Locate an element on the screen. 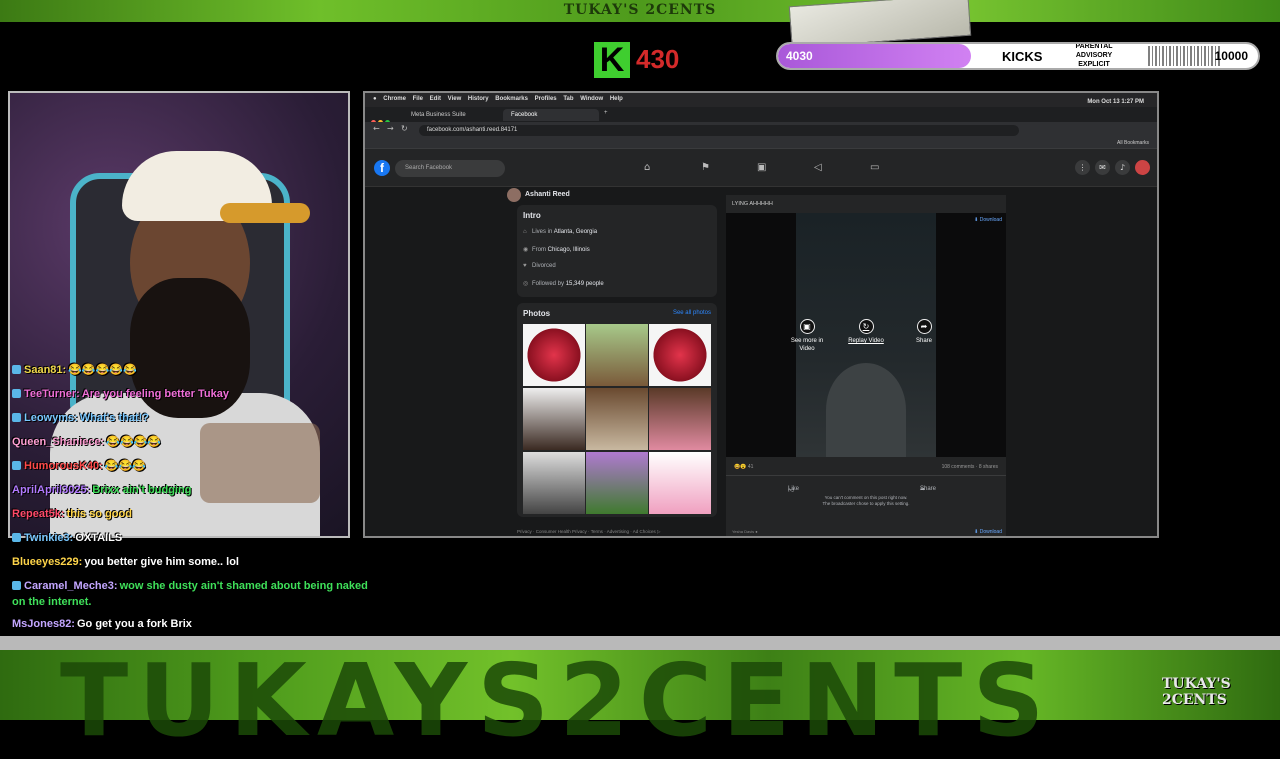 This screenshot has height=759, width=1280. cap-visor is located at coordinates (265, 213).